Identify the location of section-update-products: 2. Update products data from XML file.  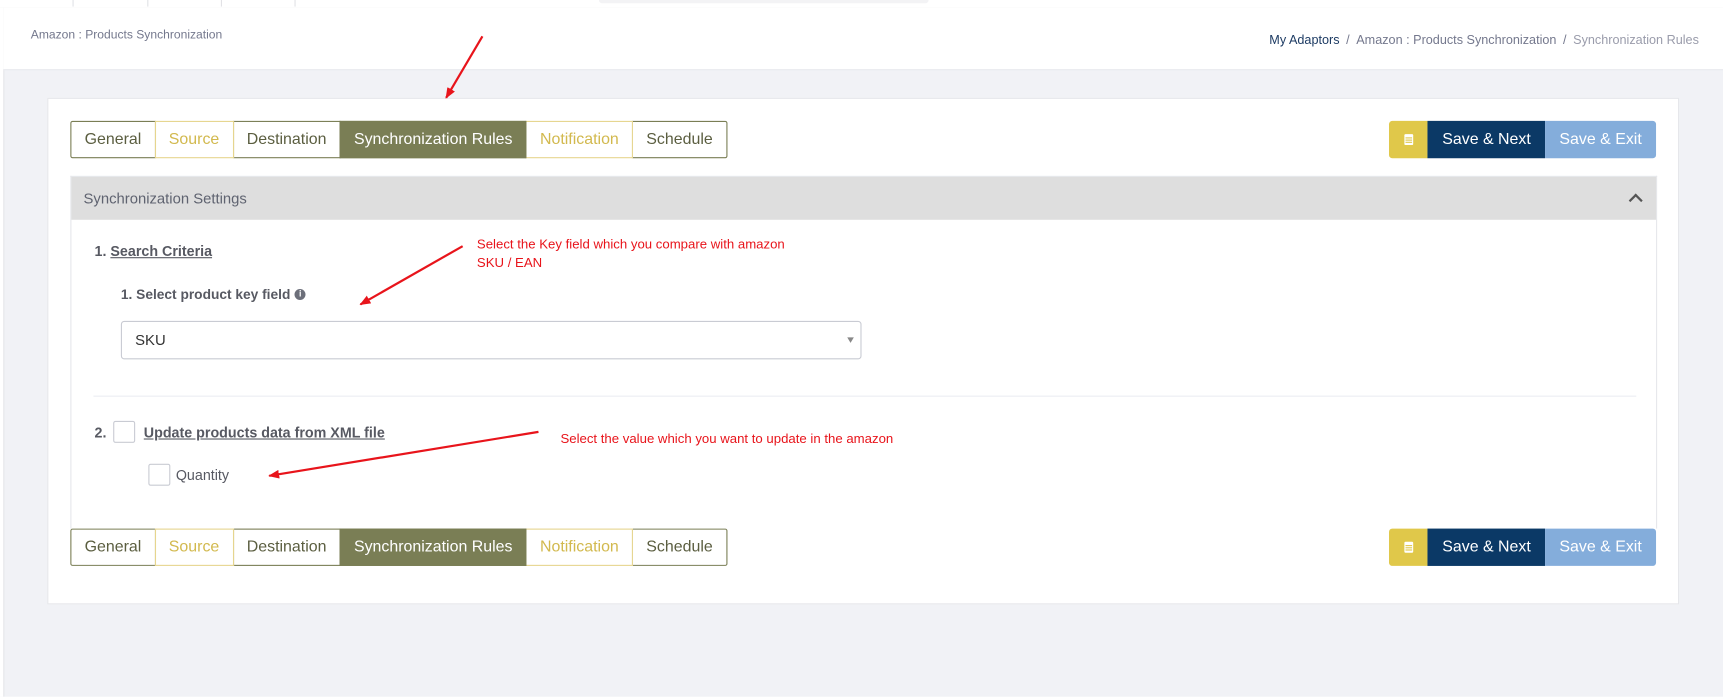
(239, 431).